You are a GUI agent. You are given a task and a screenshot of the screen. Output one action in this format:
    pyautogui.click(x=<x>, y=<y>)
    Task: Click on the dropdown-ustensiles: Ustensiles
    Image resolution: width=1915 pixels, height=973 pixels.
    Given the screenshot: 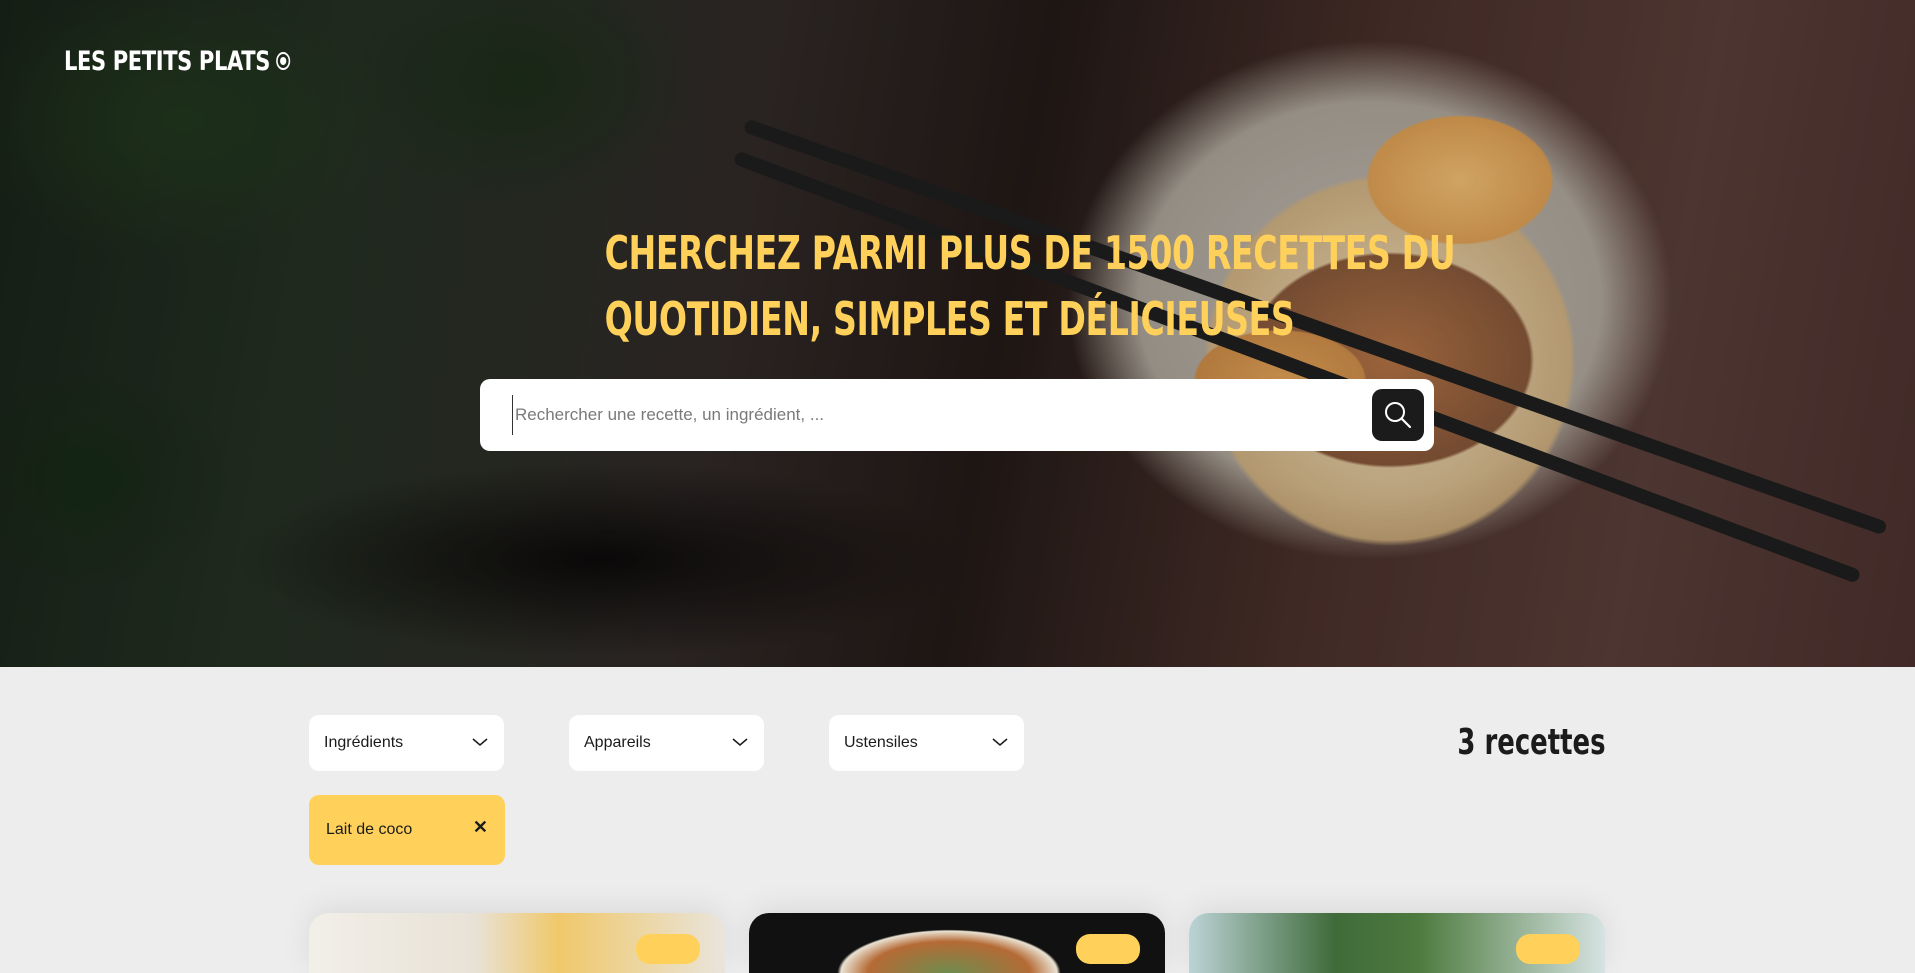 What is the action you would take?
    pyautogui.click(x=926, y=743)
    